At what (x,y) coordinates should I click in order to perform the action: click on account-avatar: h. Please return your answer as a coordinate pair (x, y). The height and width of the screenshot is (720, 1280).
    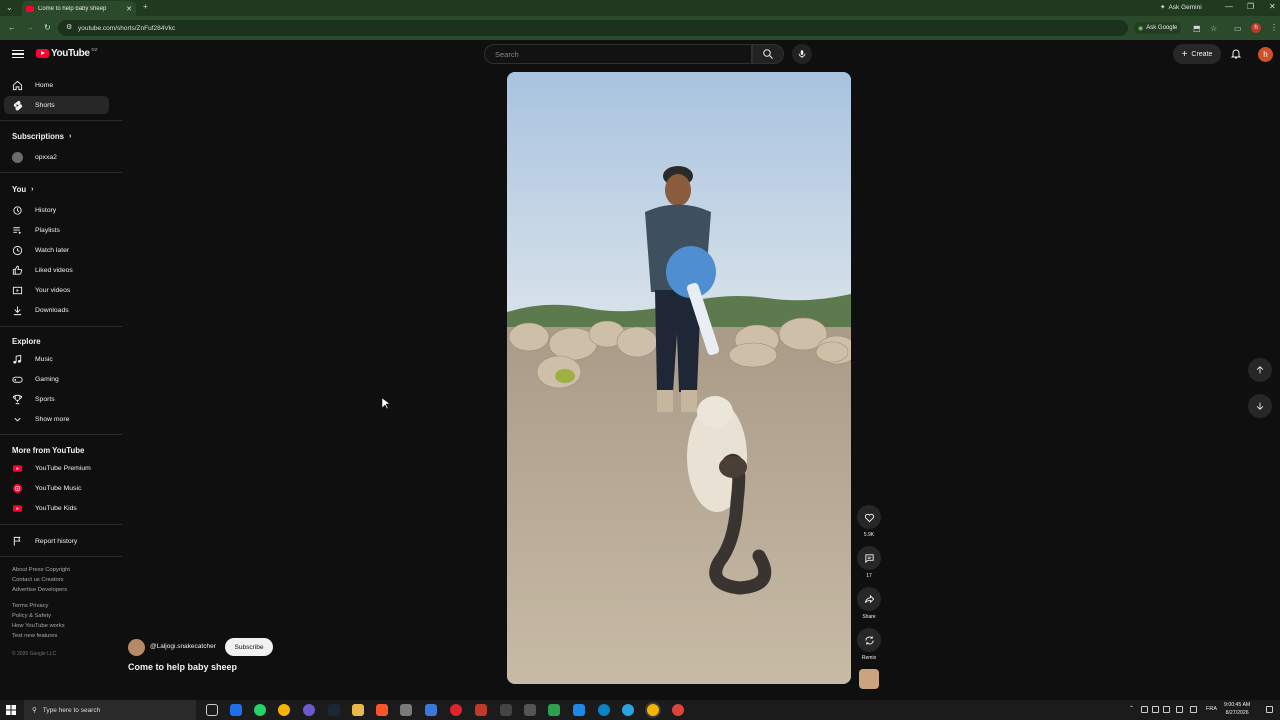
    Looking at the image, I should click on (1265, 54).